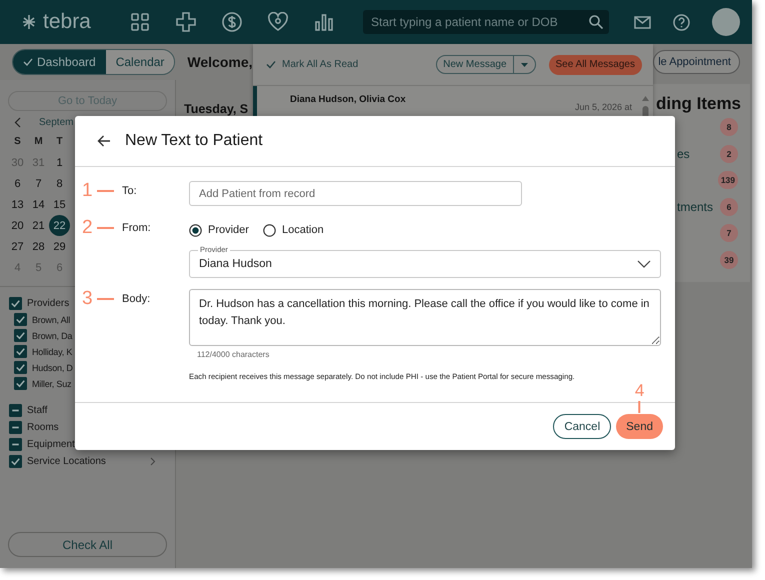 This screenshot has width=765, height=580. Describe the element at coordinates (38, 183) in the screenshot. I see `calendar-day: 7` at that location.